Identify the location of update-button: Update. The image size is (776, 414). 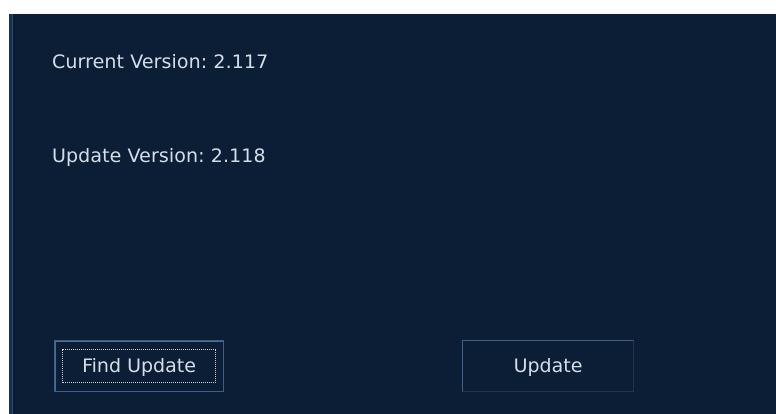
(548, 366).